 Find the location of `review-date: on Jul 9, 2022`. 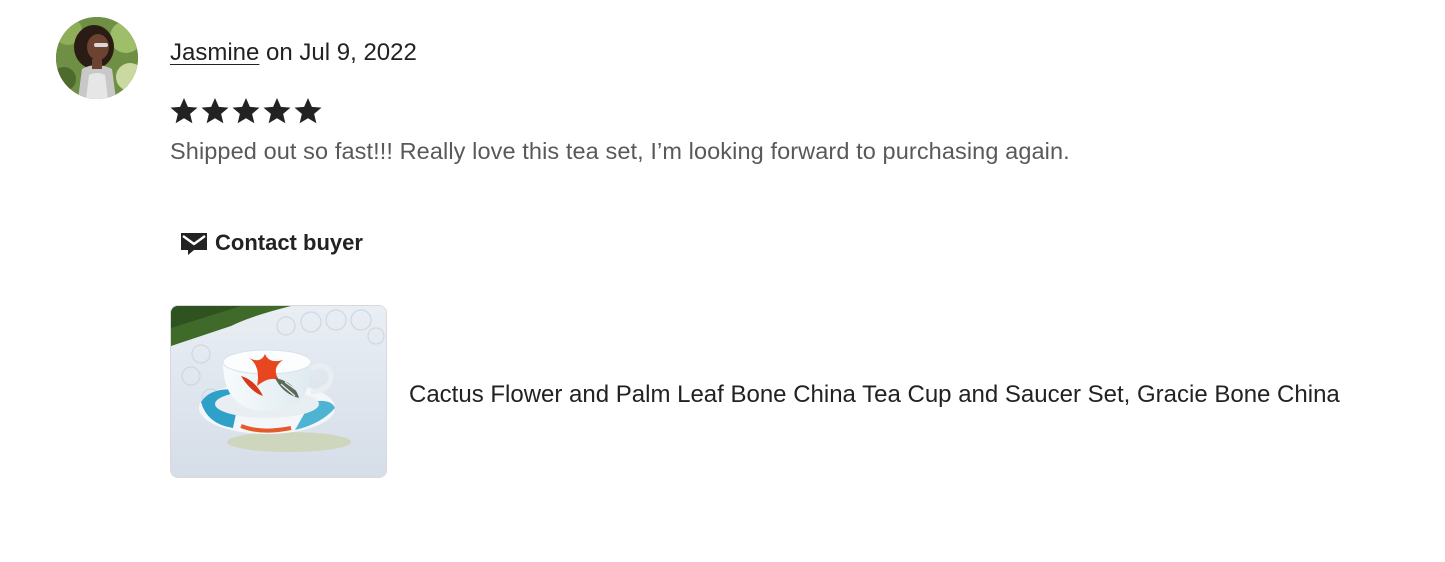

review-date: on Jul 9, 2022 is located at coordinates (341, 52).